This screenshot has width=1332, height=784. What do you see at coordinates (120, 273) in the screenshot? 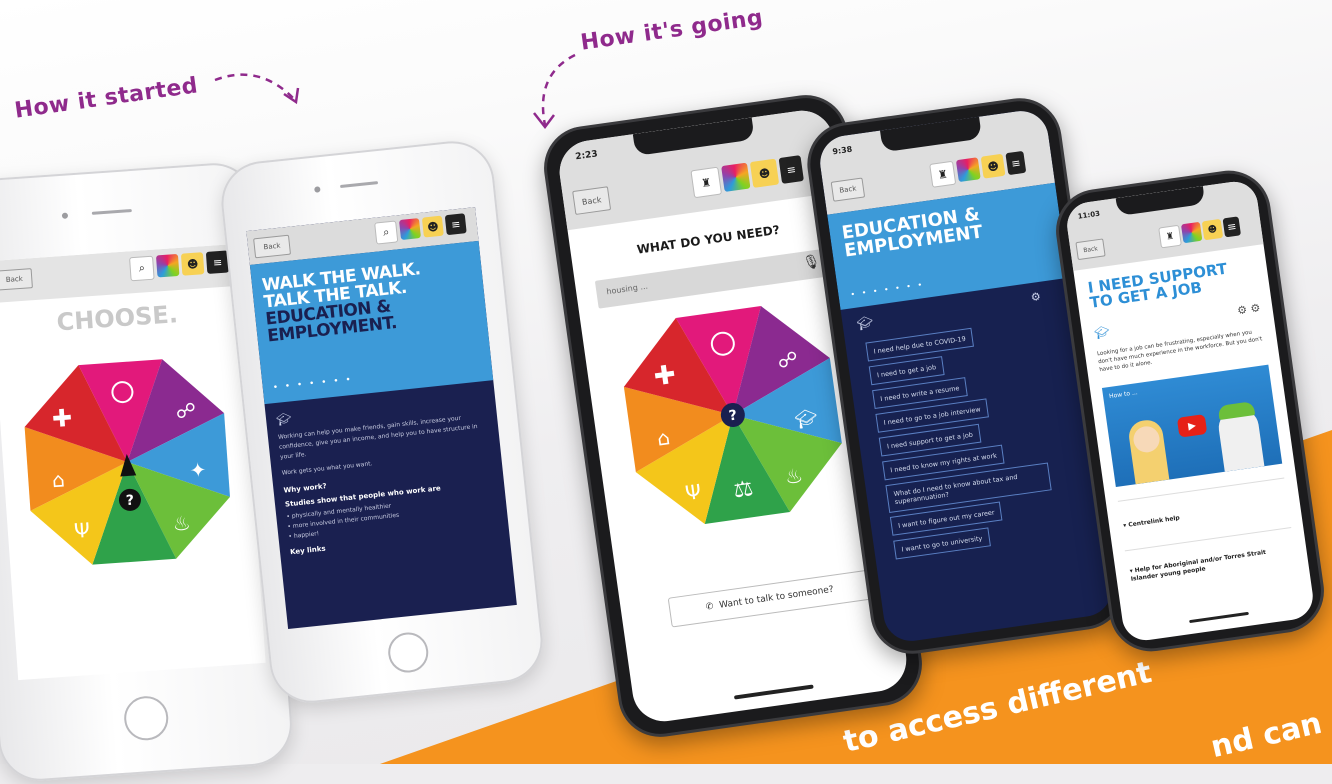
I see `top-nav: Back ⌕ ☻ ≡` at bounding box center [120, 273].